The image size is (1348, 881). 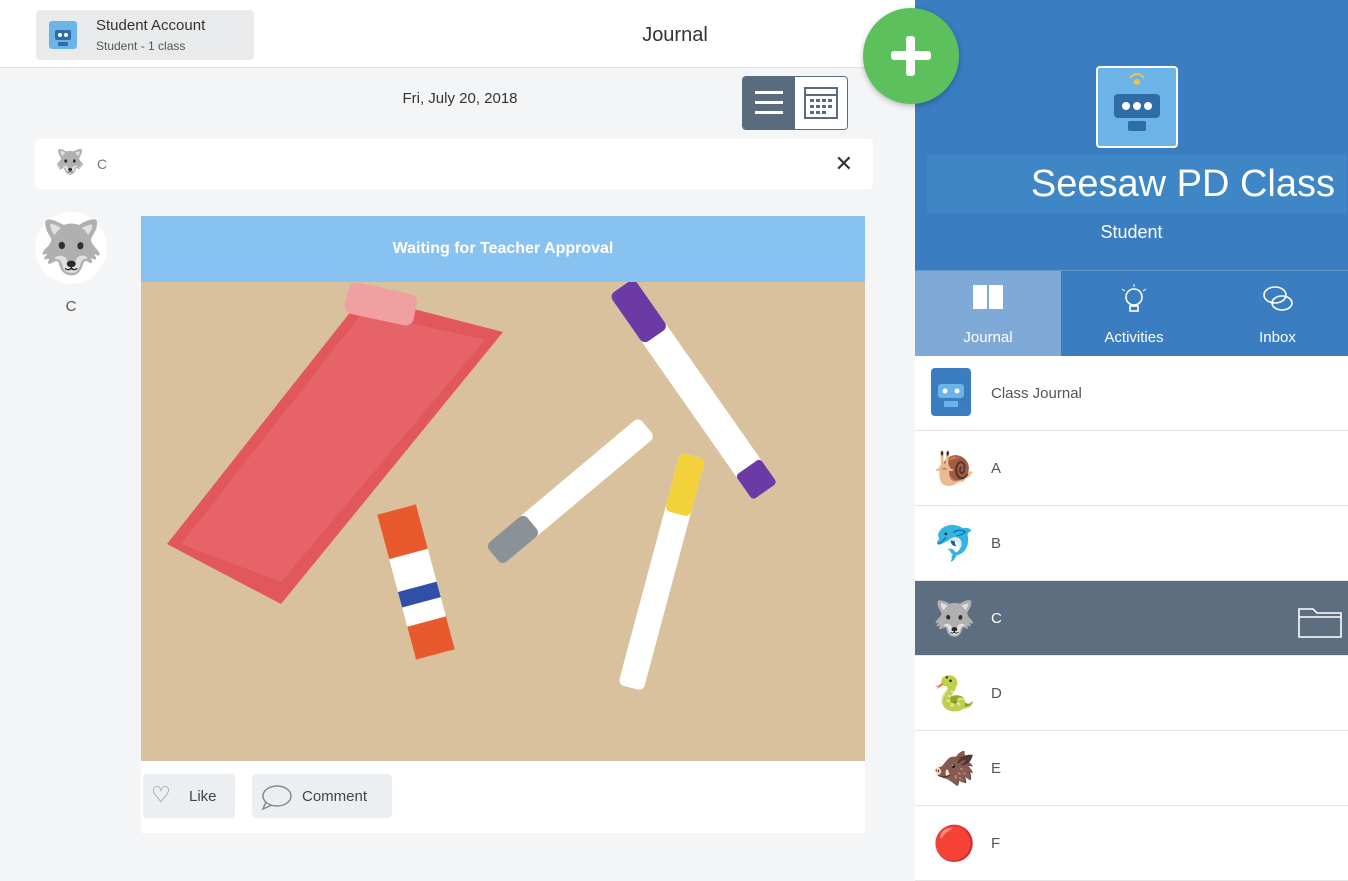 I want to click on tab-label: Inbox, so click(x=1277, y=337).